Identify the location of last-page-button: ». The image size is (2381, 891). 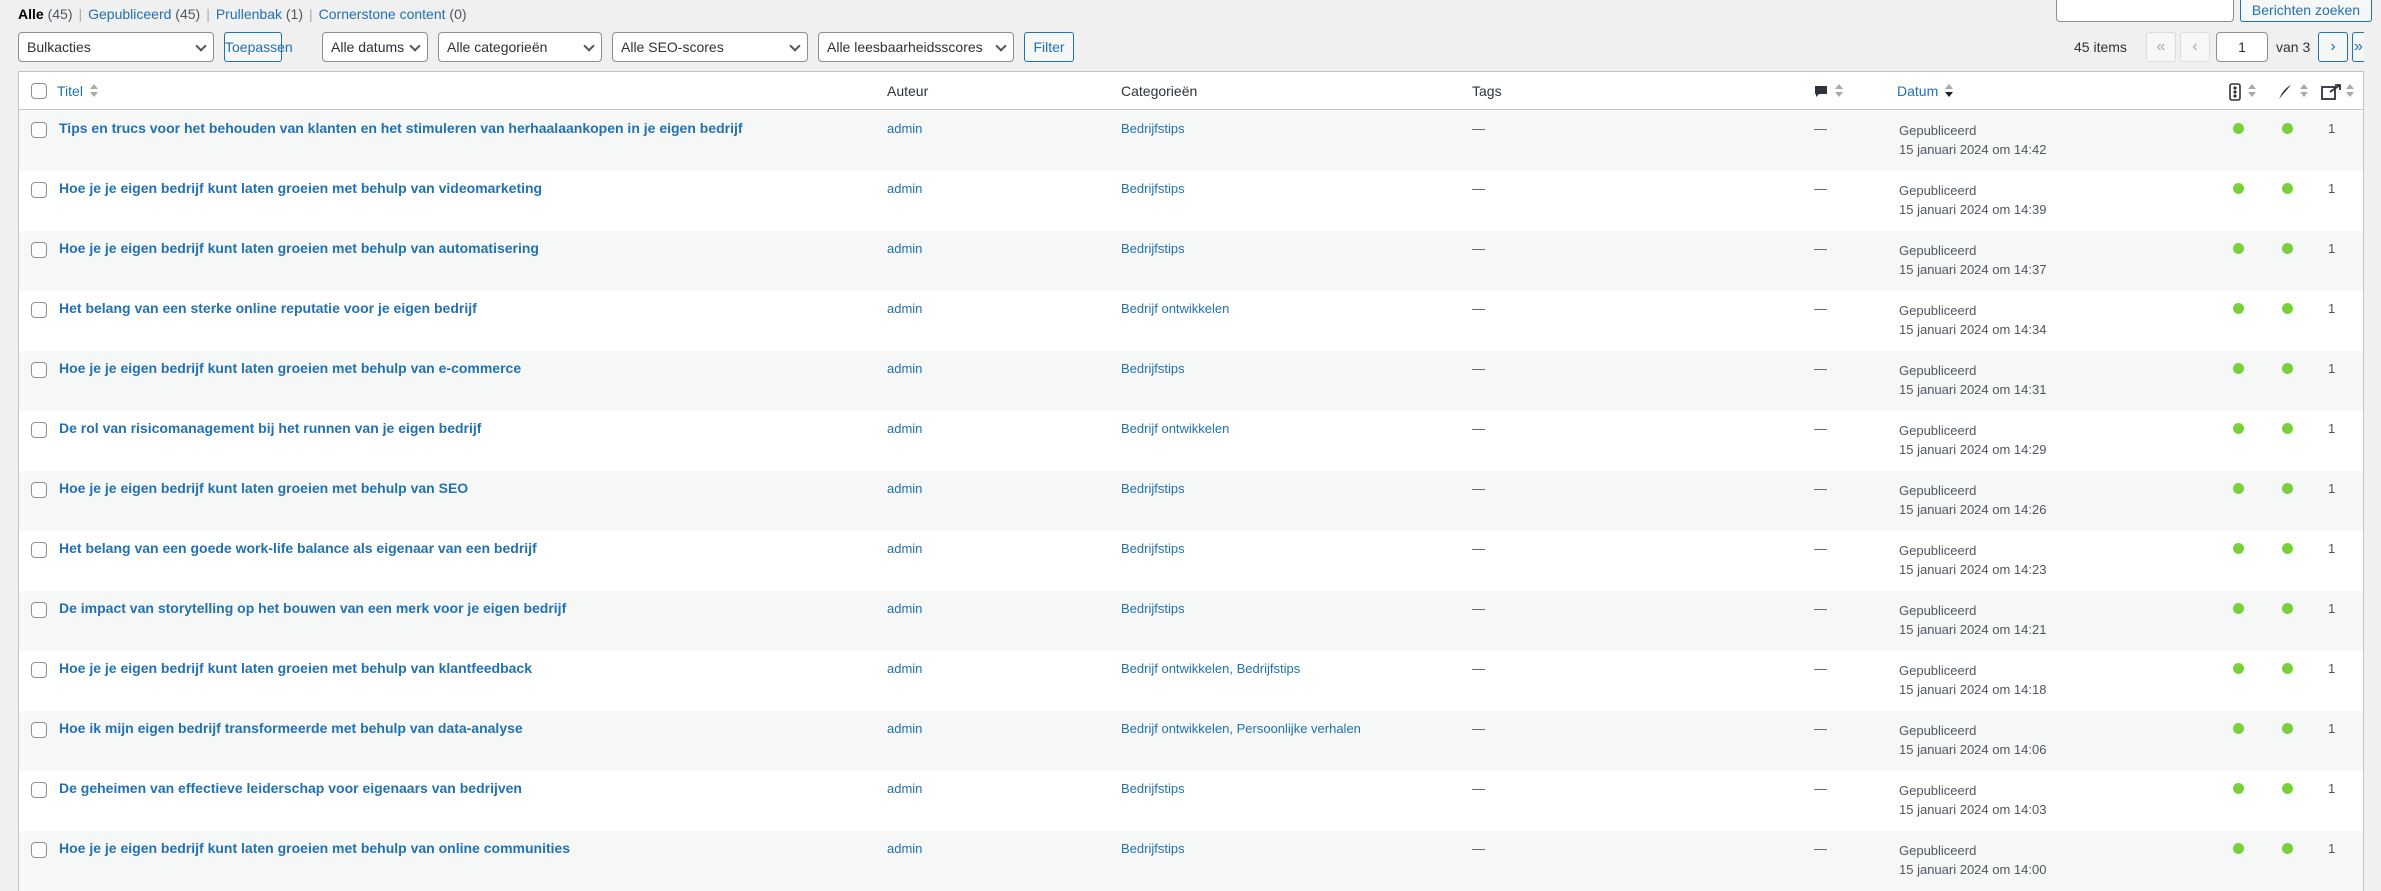
(2358, 47).